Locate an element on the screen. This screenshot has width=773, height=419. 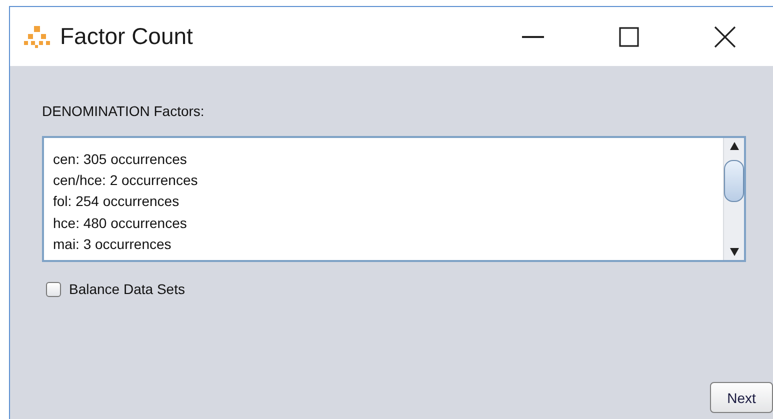
factor-line: hce: 480 occurrences is located at coordinates (120, 223).